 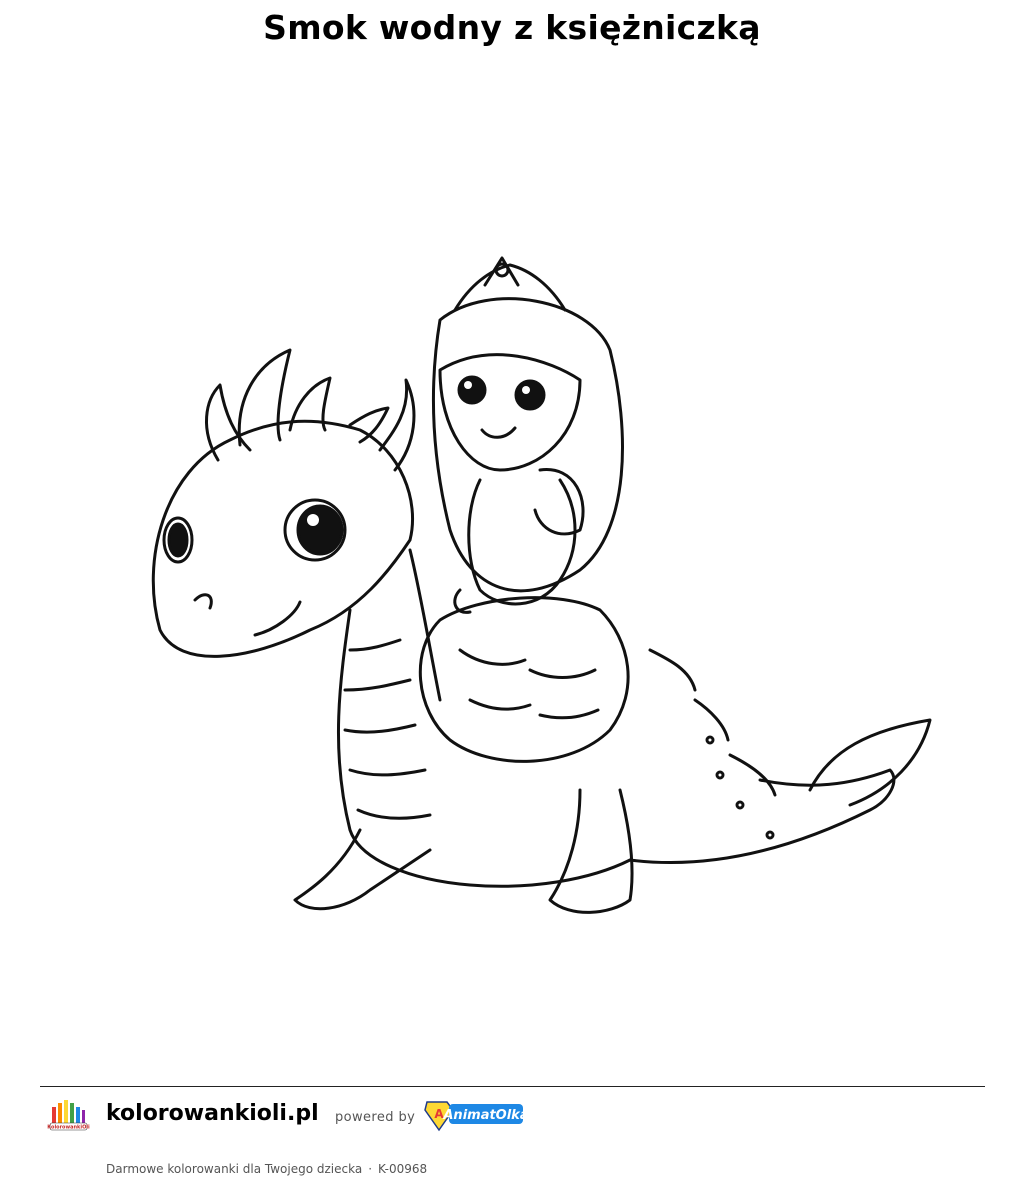 I want to click on princess-figure, so click(x=524, y=509).